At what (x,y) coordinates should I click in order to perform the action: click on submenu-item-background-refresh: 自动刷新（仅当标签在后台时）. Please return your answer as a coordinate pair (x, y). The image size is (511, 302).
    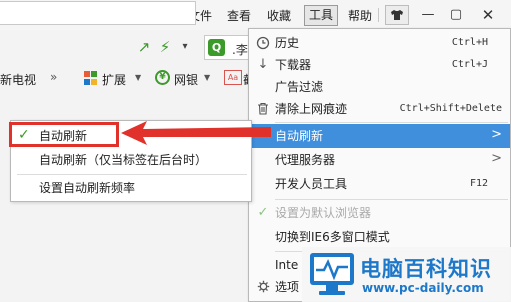
    Looking at the image, I should click on (131, 160).